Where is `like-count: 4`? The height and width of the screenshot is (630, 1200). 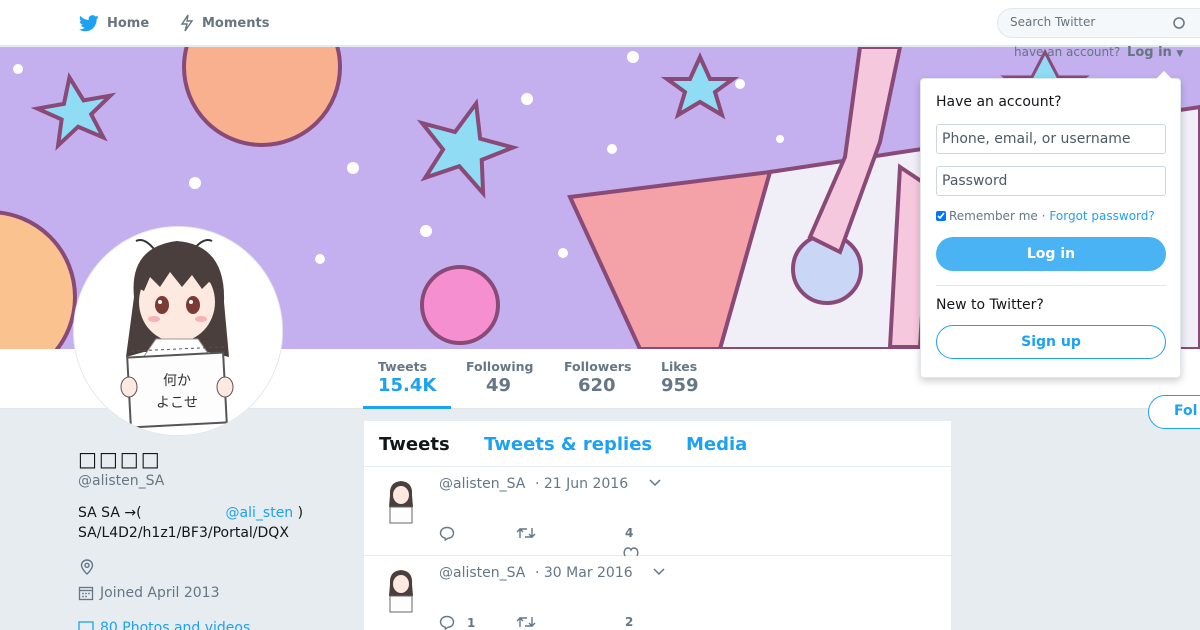 like-count: 4 is located at coordinates (629, 533).